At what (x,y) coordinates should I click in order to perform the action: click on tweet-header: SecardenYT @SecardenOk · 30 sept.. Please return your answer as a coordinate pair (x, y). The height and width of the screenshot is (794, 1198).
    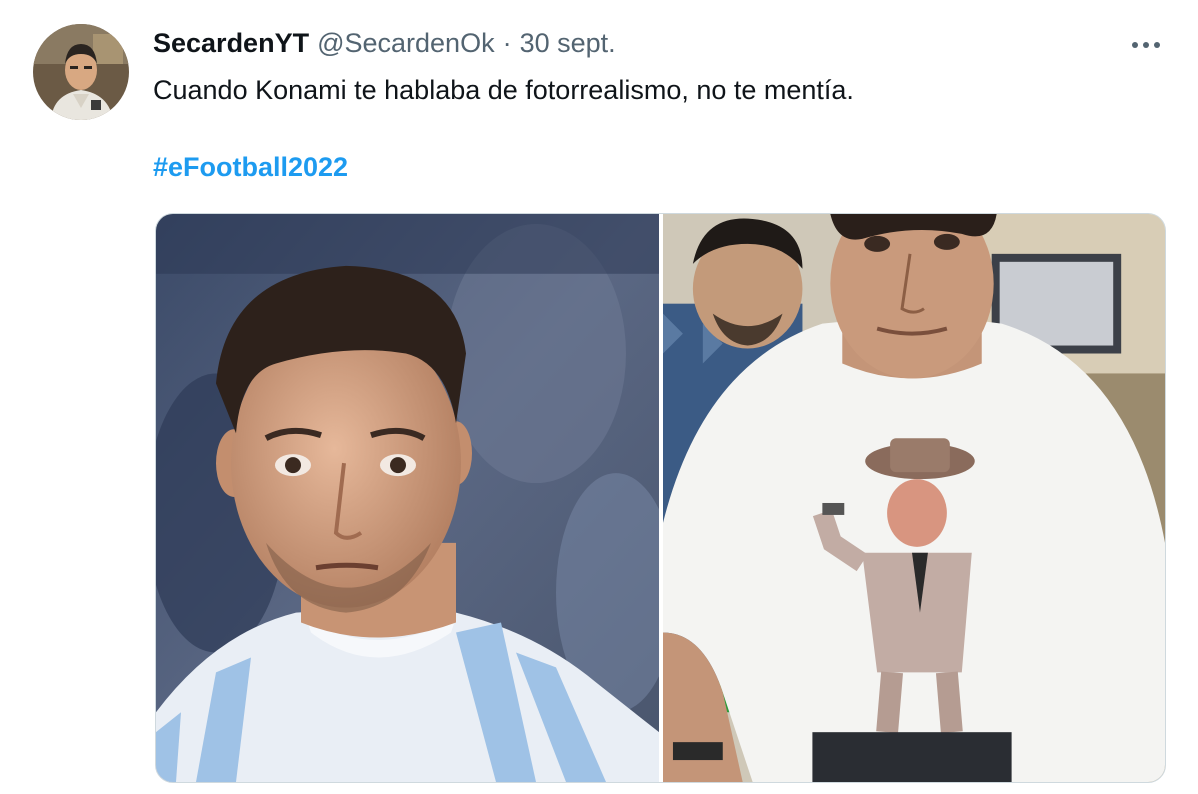
    Looking at the image, I should click on (384, 43).